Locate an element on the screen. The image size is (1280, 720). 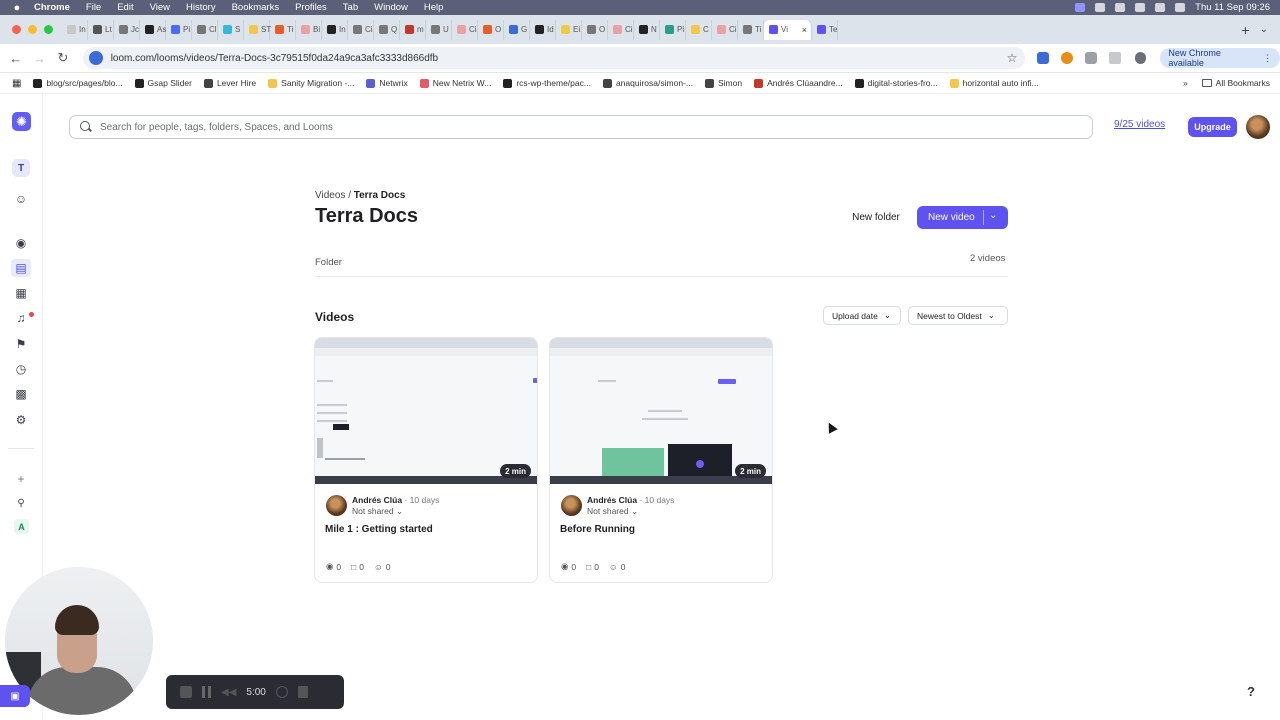
tab-active: Vi × is located at coordinates (788, 29).